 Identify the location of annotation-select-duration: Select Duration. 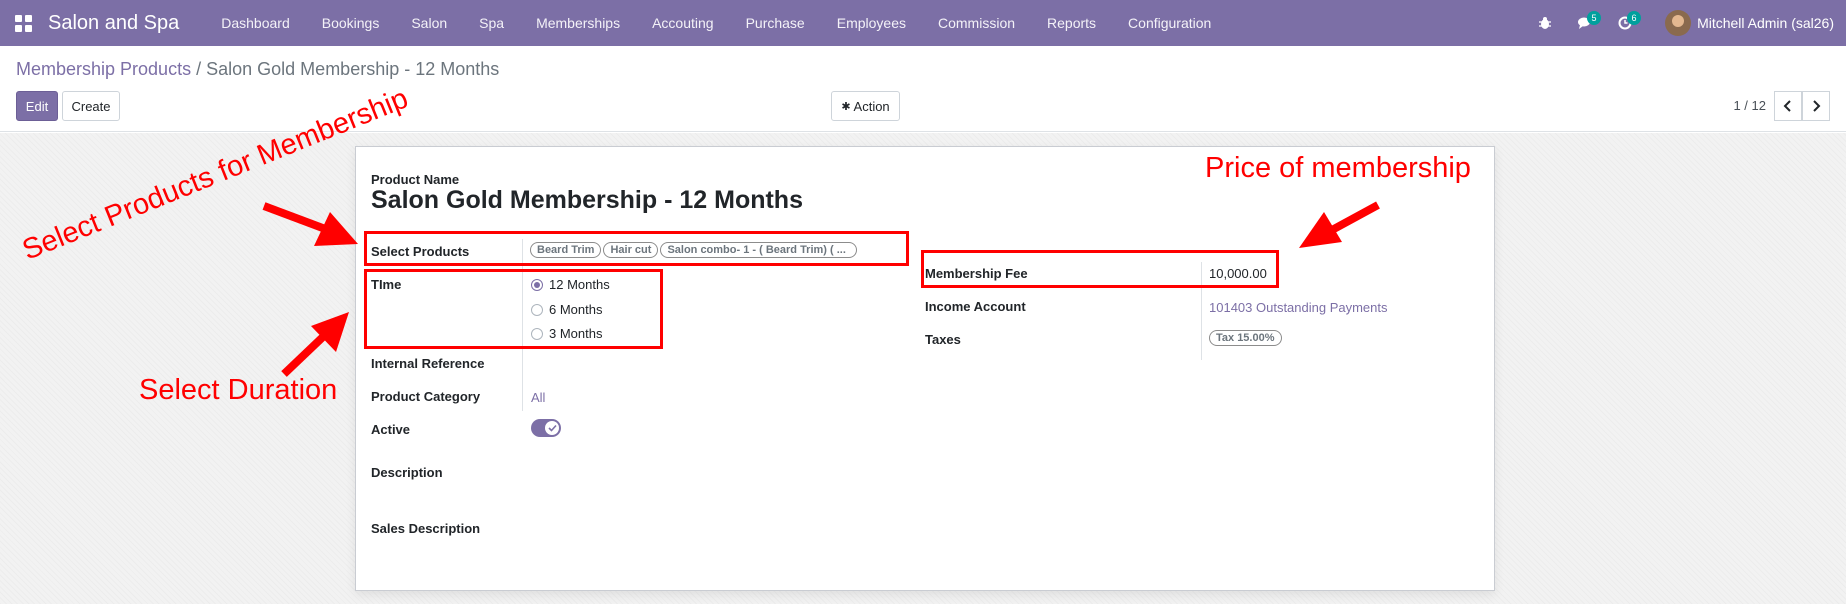
(238, 390).